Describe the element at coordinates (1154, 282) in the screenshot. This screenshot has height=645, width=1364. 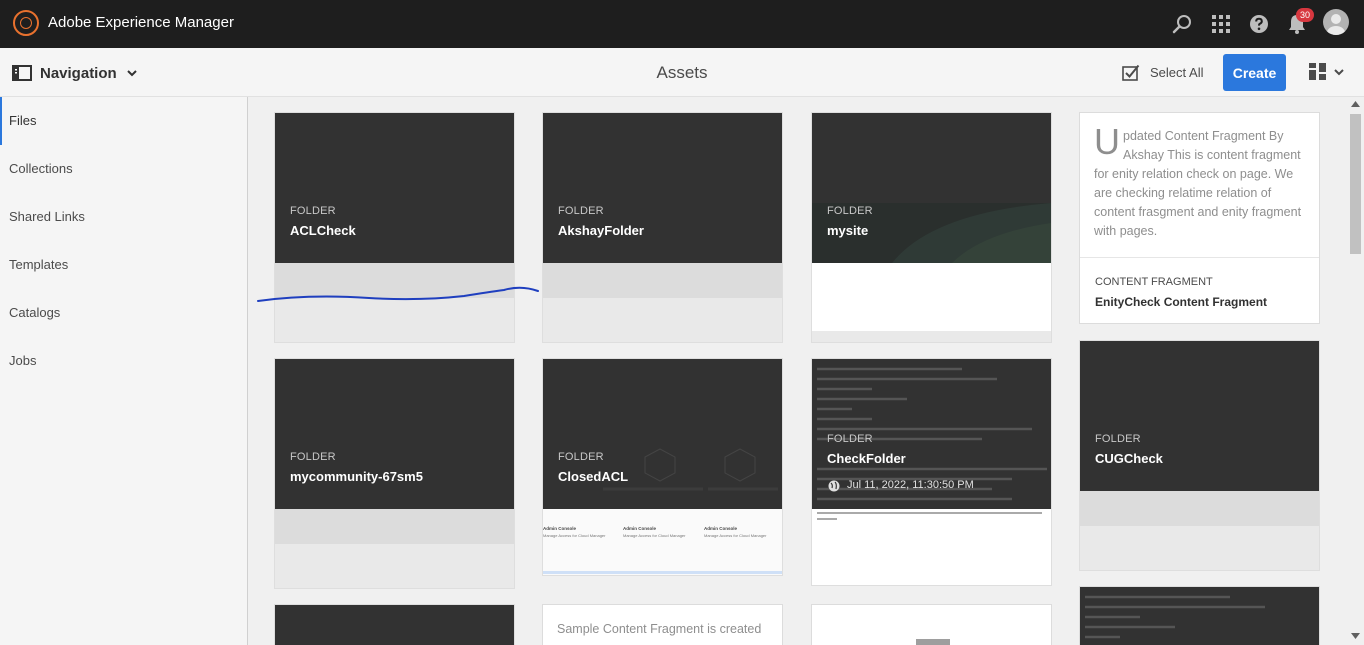
I see `card-kind: CONTENT FRAGMENT` at that location.